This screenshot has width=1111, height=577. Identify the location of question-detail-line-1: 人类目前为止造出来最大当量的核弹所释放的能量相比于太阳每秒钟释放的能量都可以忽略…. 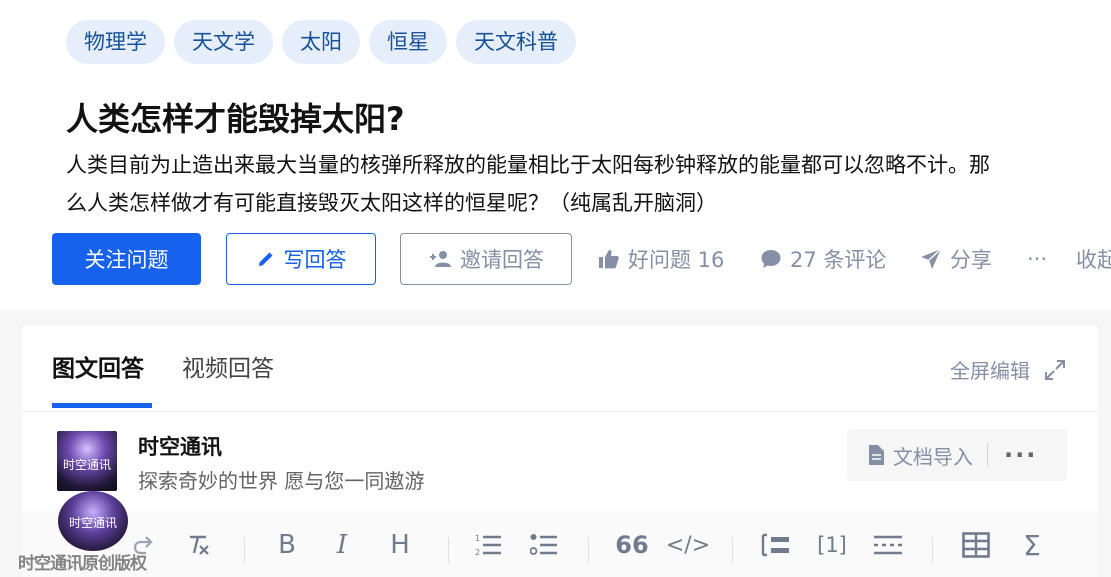
(528, 165).